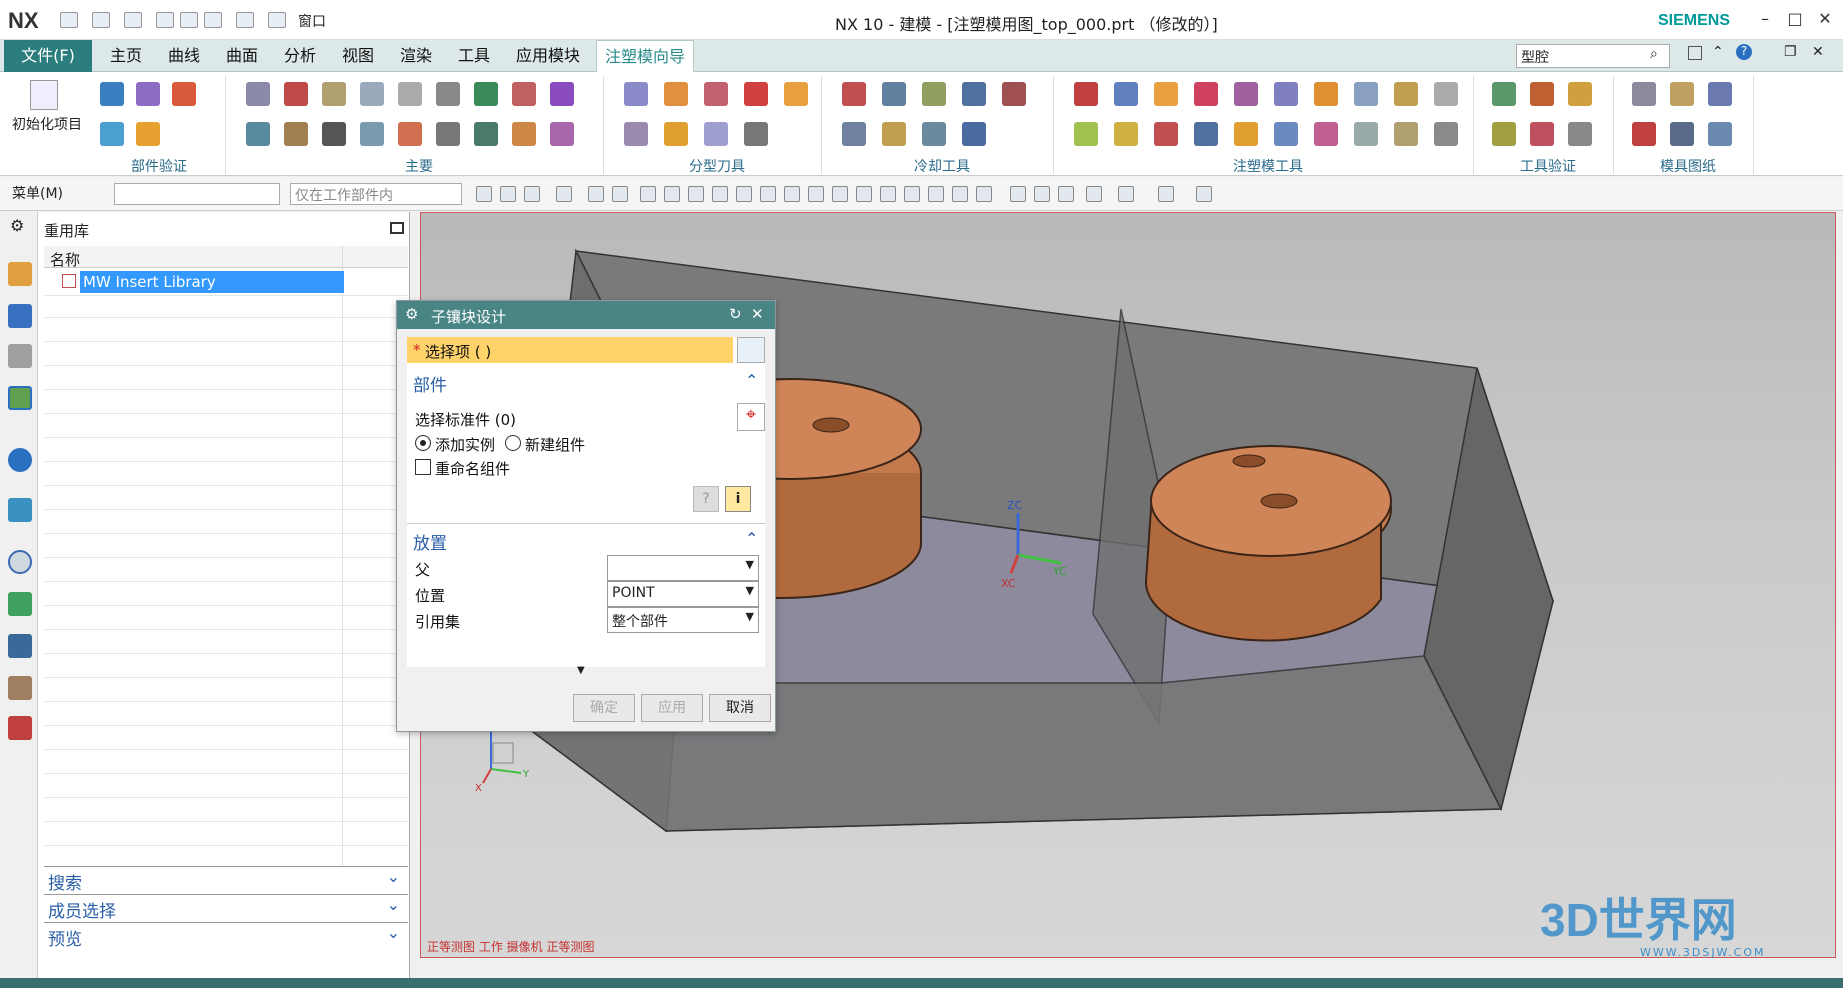  What do you see at coordinates (20, 510) in the screenshot?
I see `web-browser-icon` at bounding box center [20, 510].